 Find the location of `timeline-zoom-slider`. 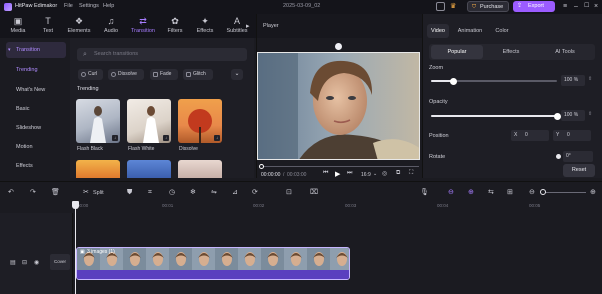

timeline-zoom-slider is located at coordinates (563, 192).